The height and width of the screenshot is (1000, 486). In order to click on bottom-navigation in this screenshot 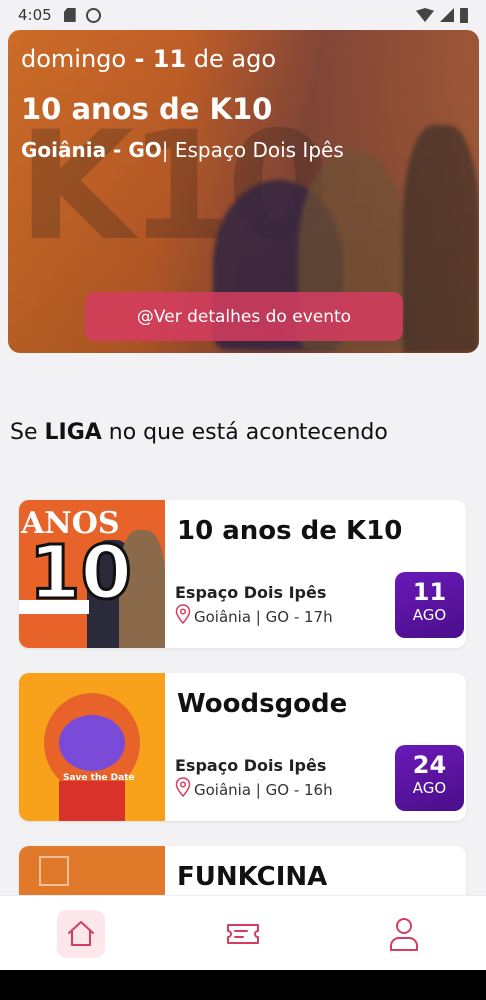, I will do `click(243, 932)`.